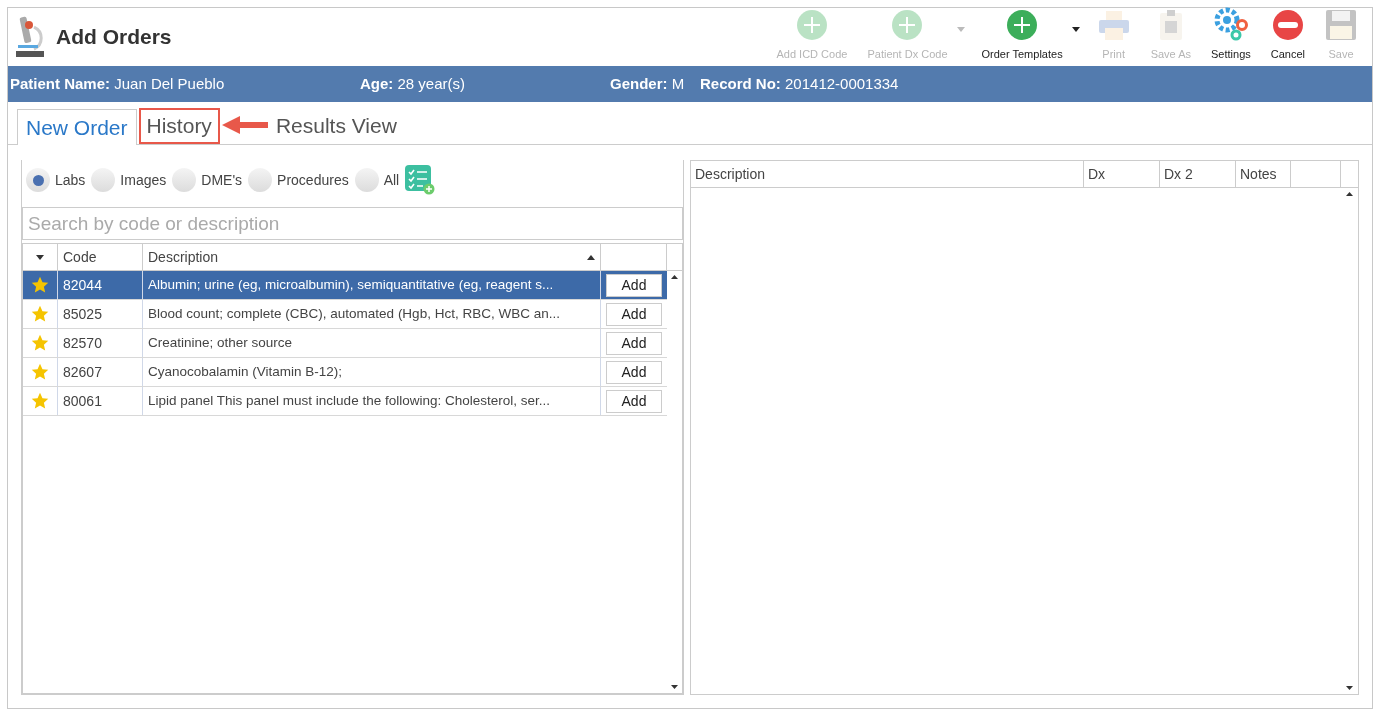  Describe the element at coordinates (1263, 174) in the screenshot. I see `column-header: Notes` at that location.